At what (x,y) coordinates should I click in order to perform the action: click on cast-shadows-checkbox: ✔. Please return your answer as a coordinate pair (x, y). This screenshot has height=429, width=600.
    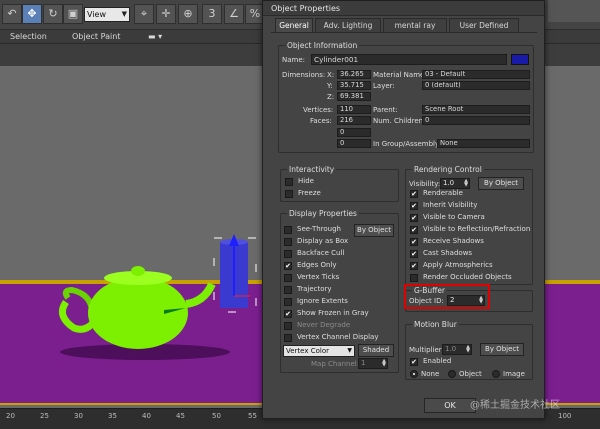
    Looking at the image, I should click on (414, 254).